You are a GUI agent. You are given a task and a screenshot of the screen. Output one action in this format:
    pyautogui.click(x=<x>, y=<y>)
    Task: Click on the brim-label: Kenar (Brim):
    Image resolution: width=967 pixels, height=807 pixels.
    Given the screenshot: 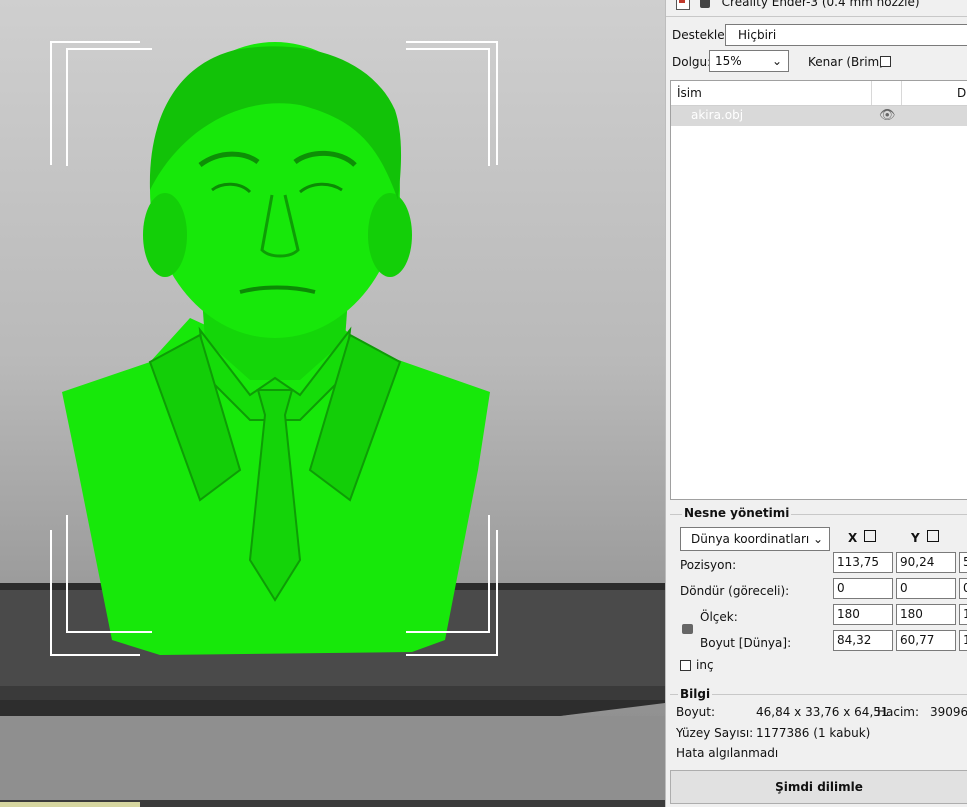 What is the action you would take?
    pyautogui.click(x=848, y=62)
    